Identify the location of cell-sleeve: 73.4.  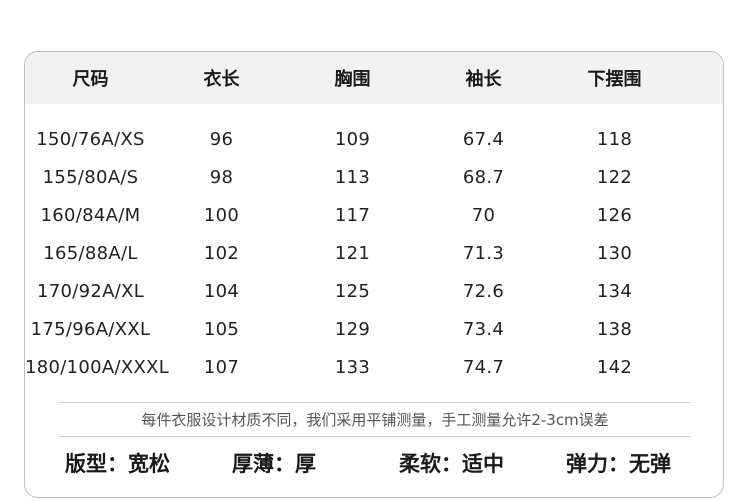
(483, 329).